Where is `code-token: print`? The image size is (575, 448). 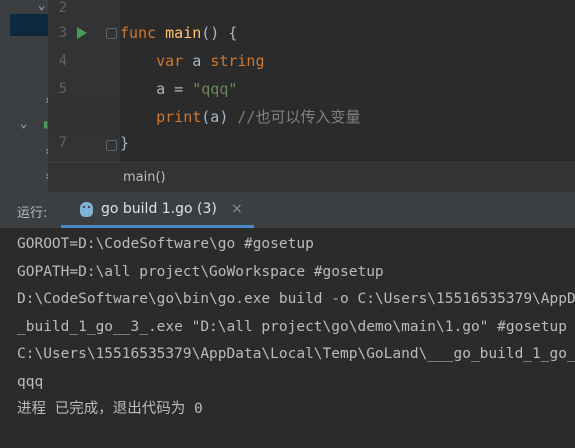
code-token: print is located at coordinates (179, 117).